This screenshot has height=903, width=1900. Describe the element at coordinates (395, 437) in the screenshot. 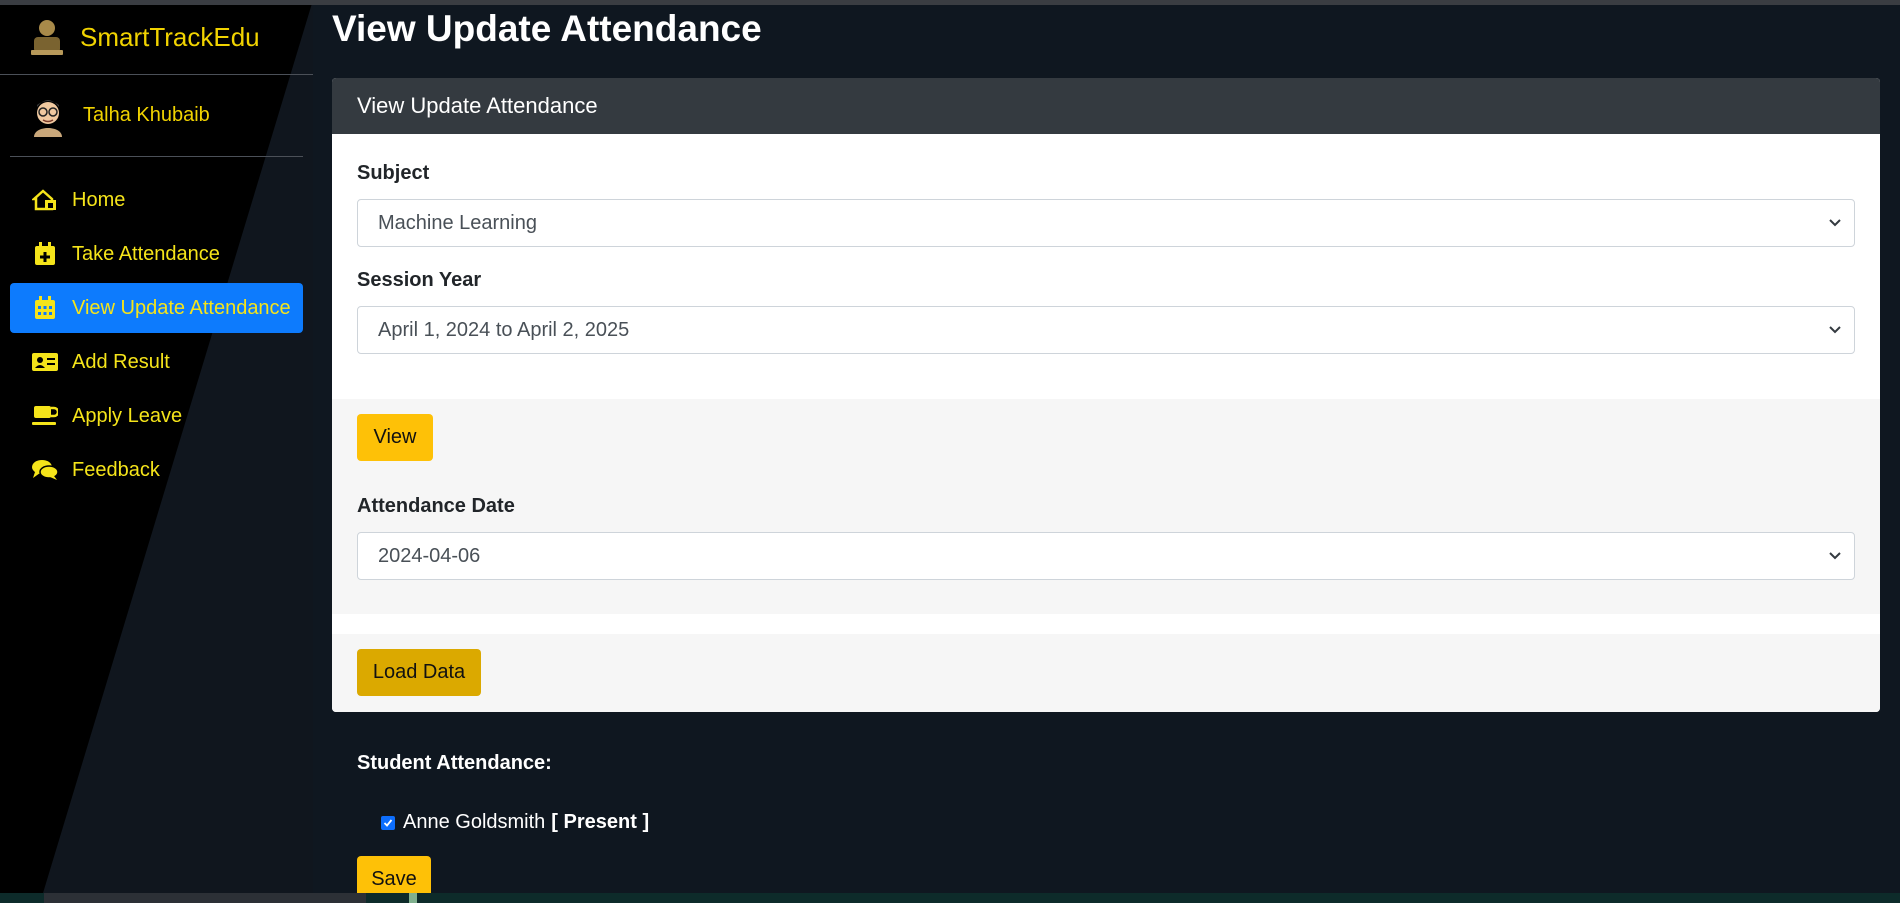

I see `view-button: View` at that location.